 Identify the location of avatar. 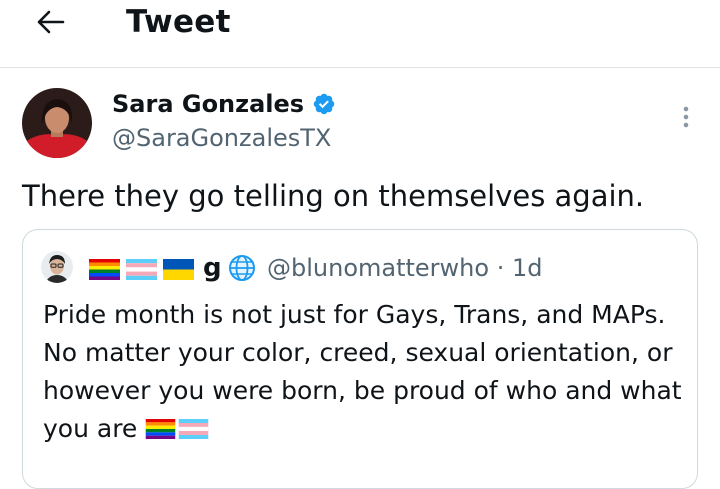
(57, 123).